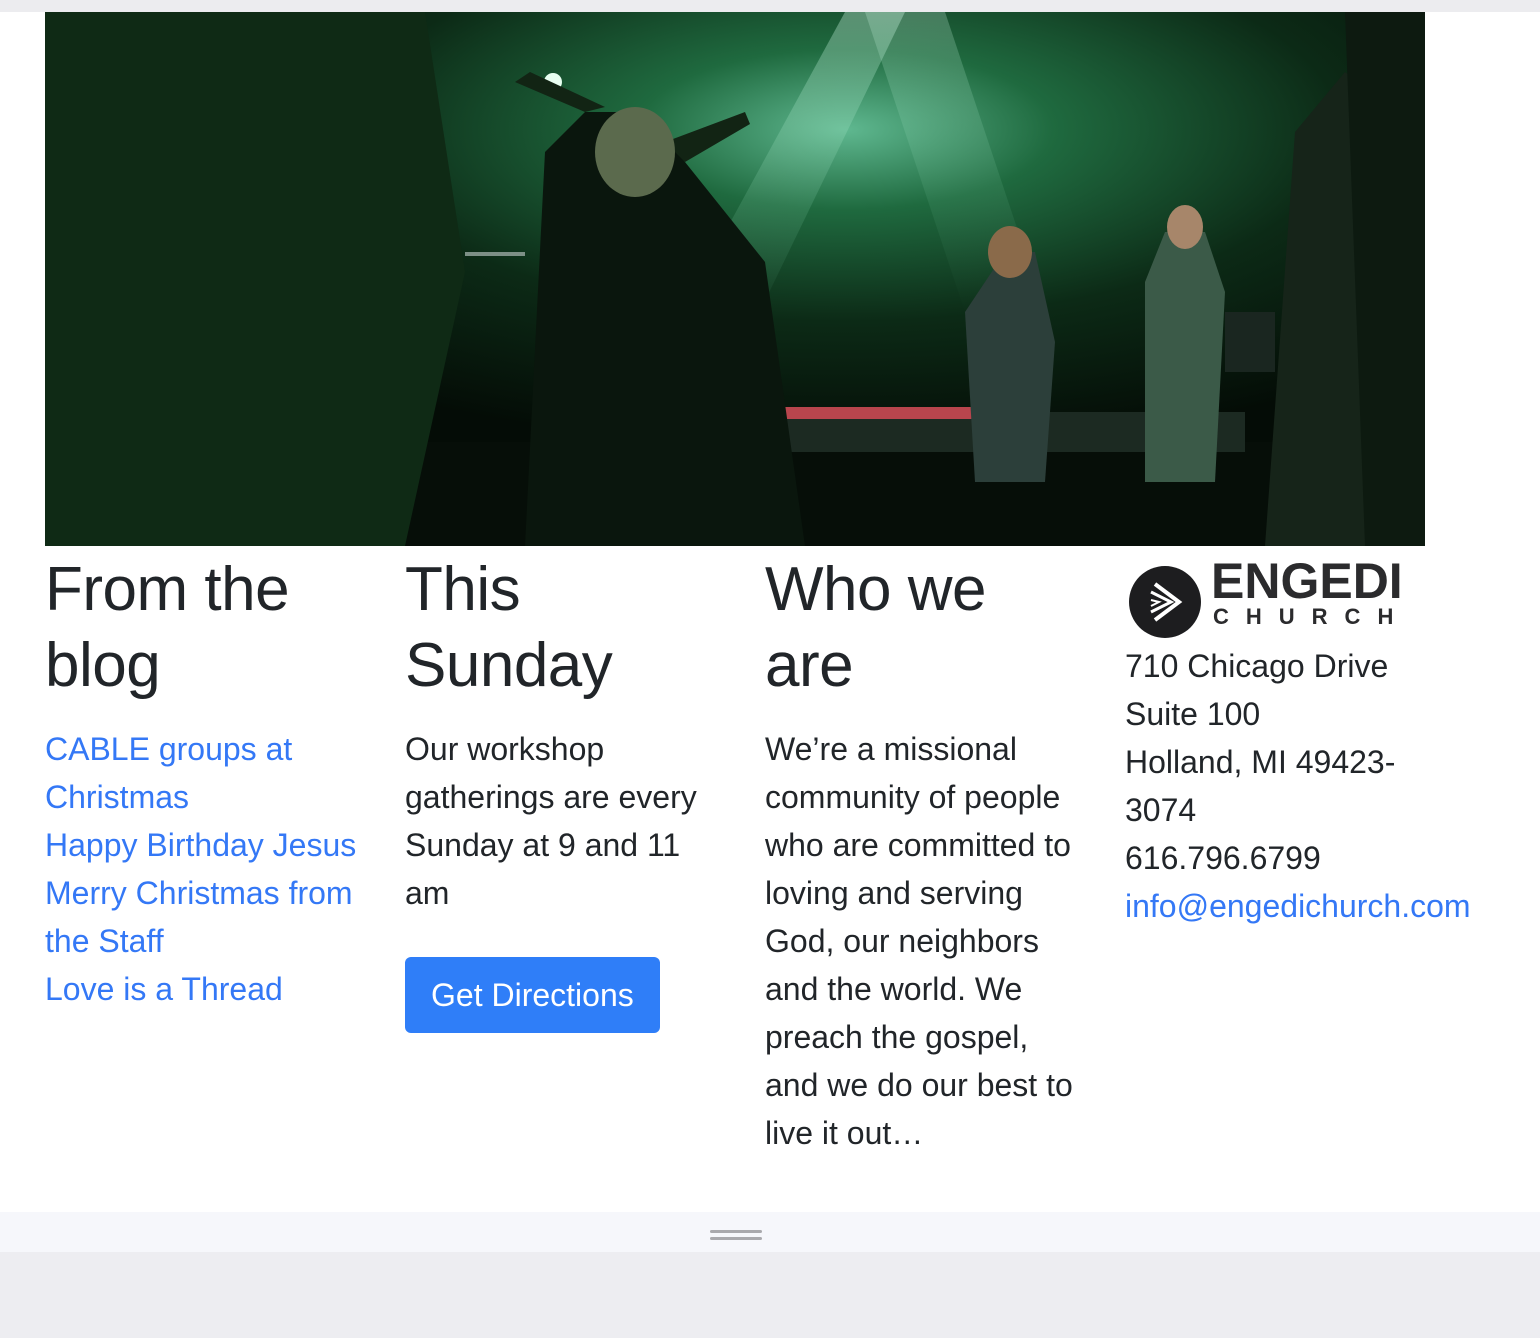 The height and width of the screenshot is (1338, 1540). Describe the element at coordinates (167, 627) in the screenshot. I see `blog-heading: From the blog` at that location.